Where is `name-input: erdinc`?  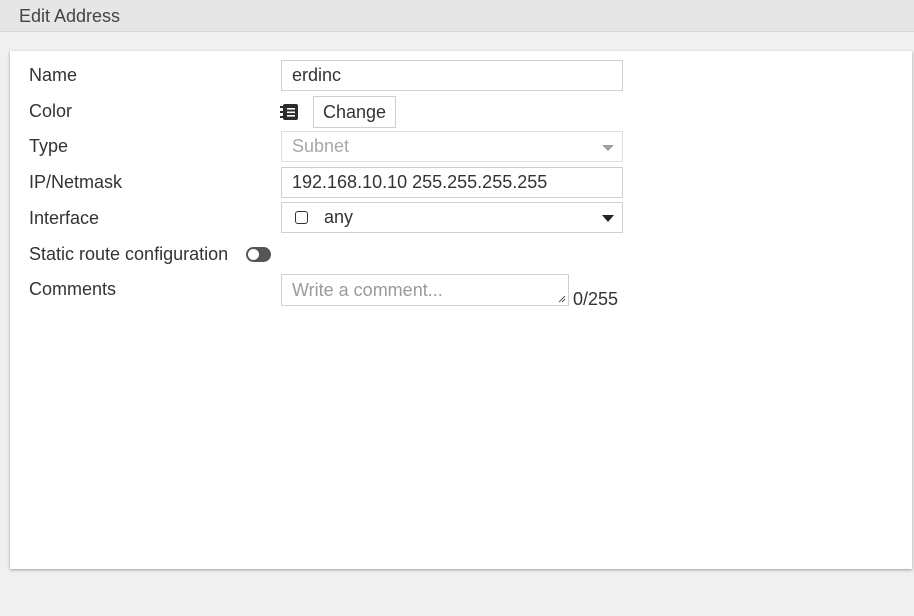
name-input: erdinc is located at coordinates (452, 75).